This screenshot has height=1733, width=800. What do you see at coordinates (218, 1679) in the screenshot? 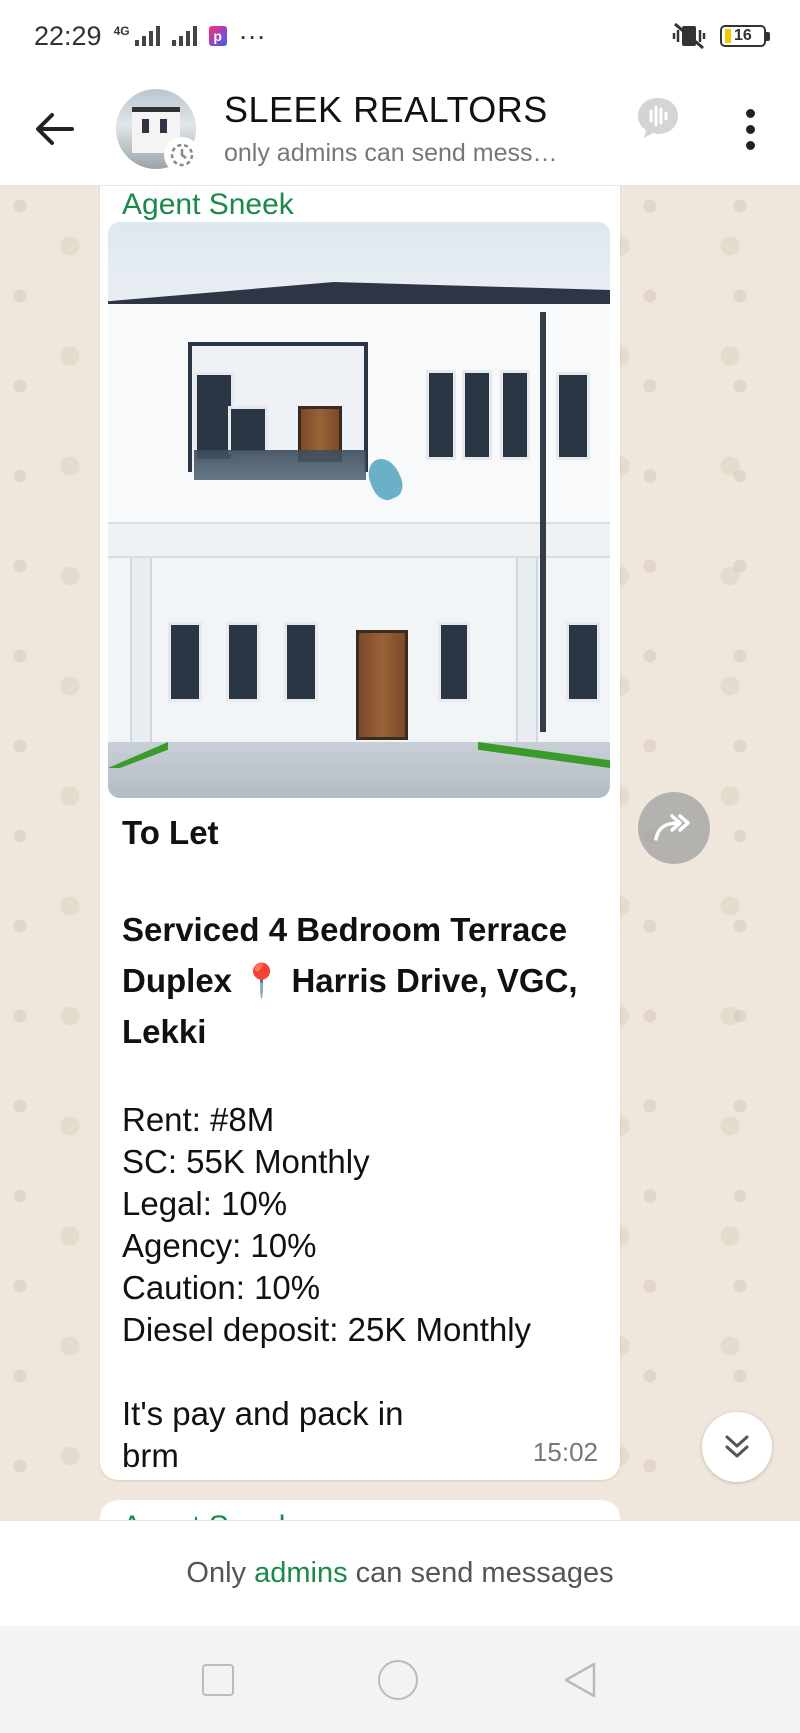
I see `nav-recents-icon` at bounding box center [218, 1679].